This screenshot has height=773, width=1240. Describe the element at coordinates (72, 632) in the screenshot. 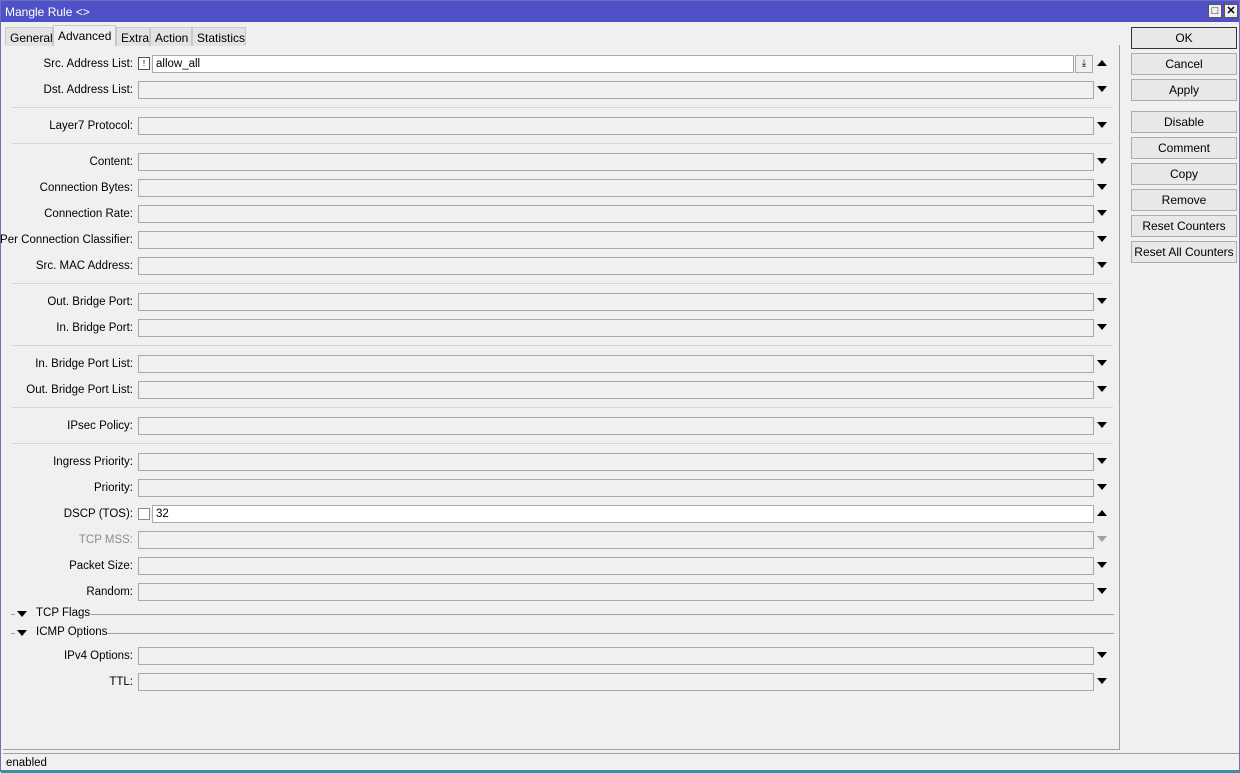

I see `icmp-options-label: ICMP Options` at that location.